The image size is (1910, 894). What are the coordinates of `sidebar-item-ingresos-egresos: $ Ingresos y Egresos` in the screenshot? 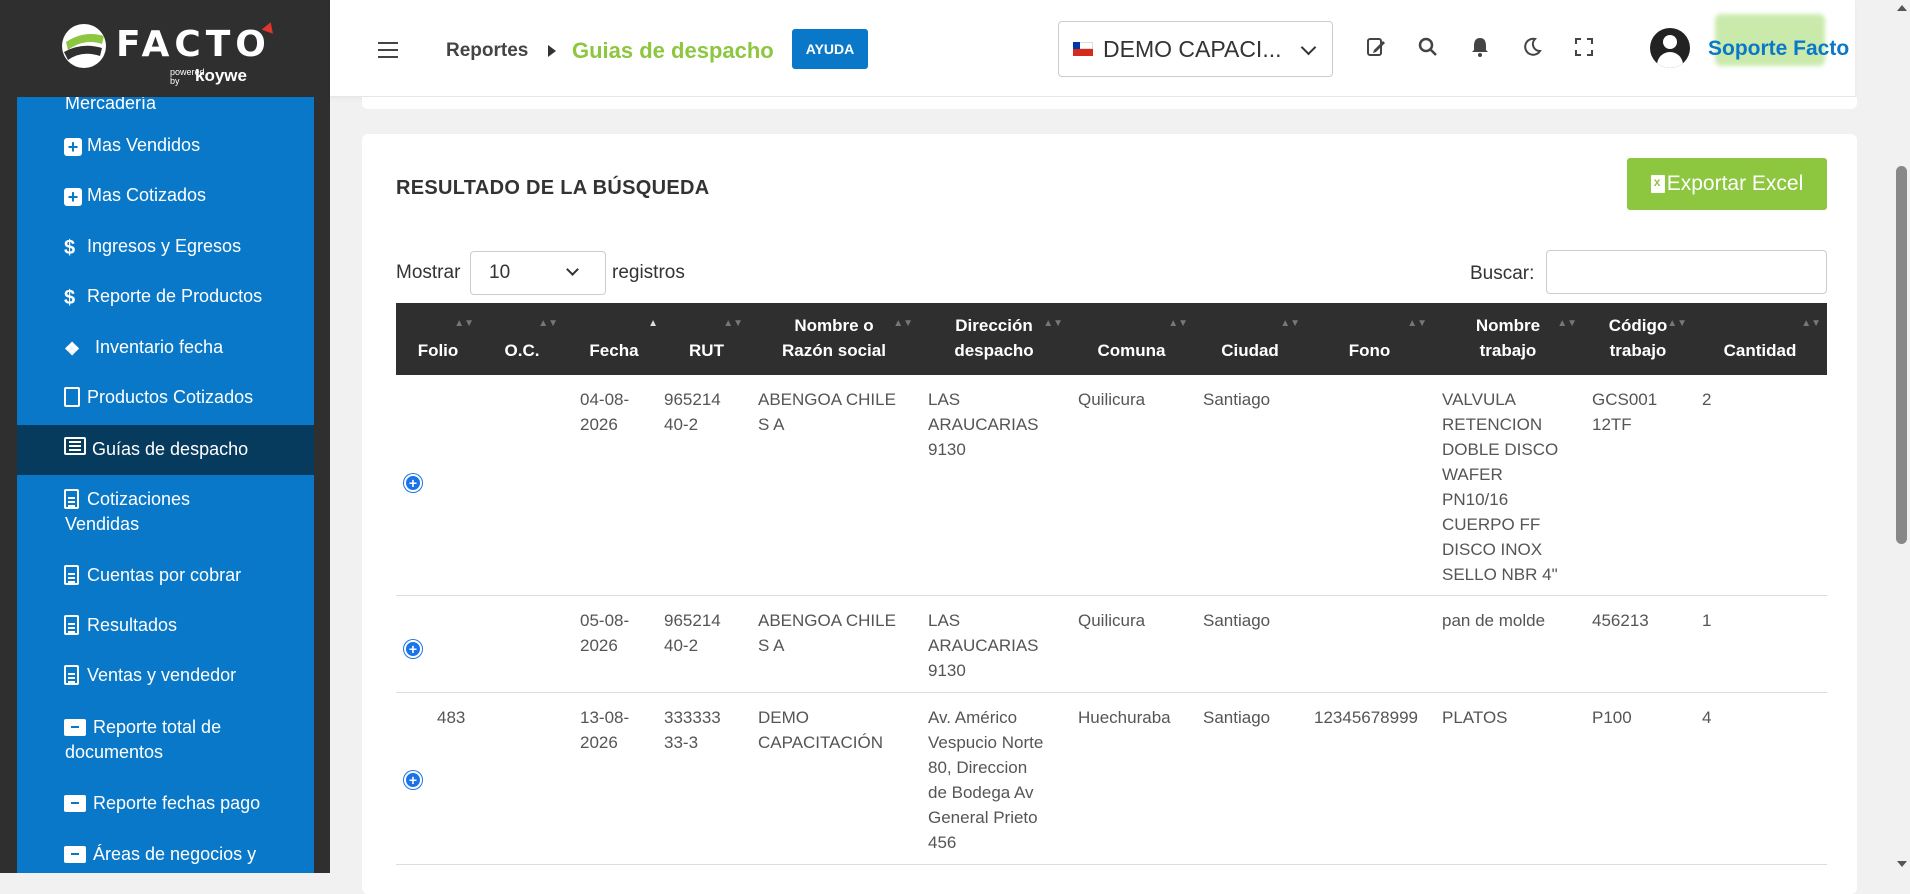 It's located at (165, 259).